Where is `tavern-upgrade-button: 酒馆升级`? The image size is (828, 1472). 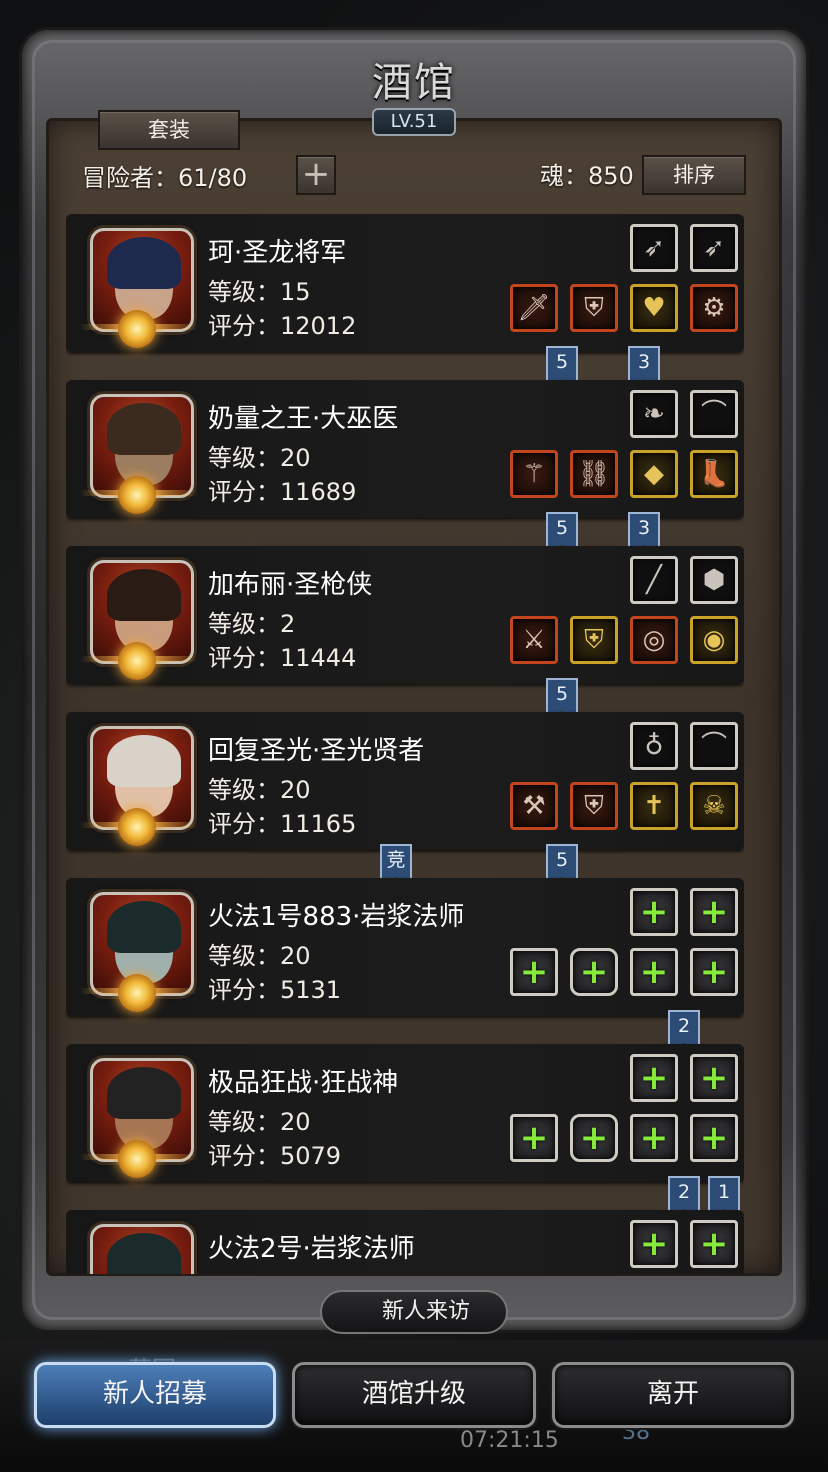 tavern-upgrade-button: 酒馆升级 is located at coordinates (414, 1395).